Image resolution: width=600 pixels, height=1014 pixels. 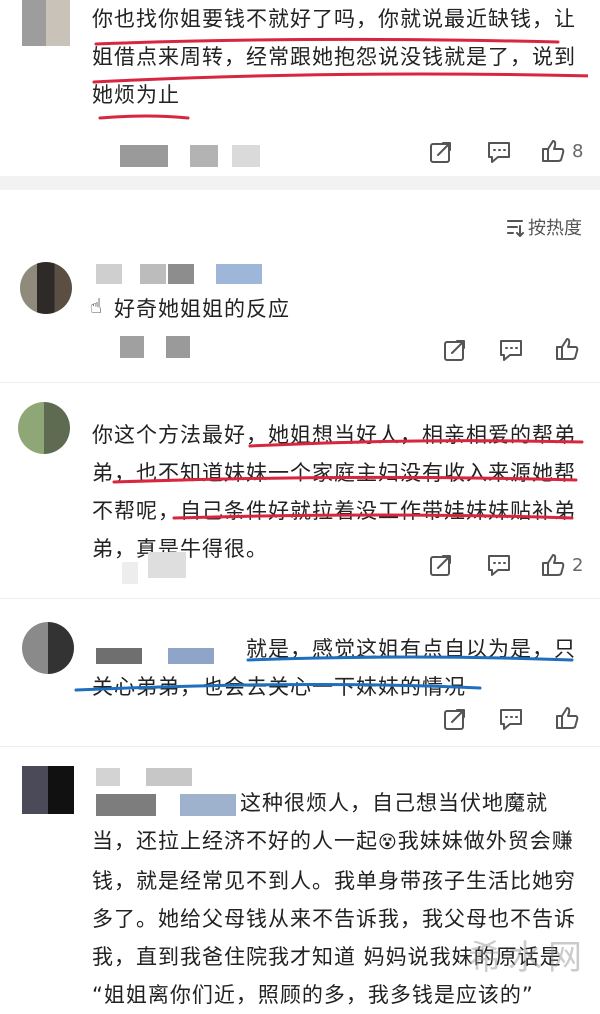 I want to click on emoji: 😵, so click(x=388, y=842).